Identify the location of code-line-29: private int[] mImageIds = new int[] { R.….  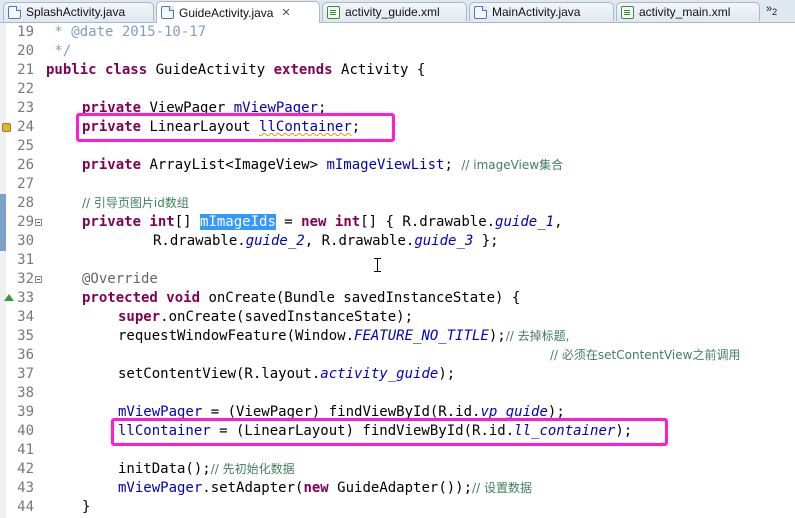
(322, 222).